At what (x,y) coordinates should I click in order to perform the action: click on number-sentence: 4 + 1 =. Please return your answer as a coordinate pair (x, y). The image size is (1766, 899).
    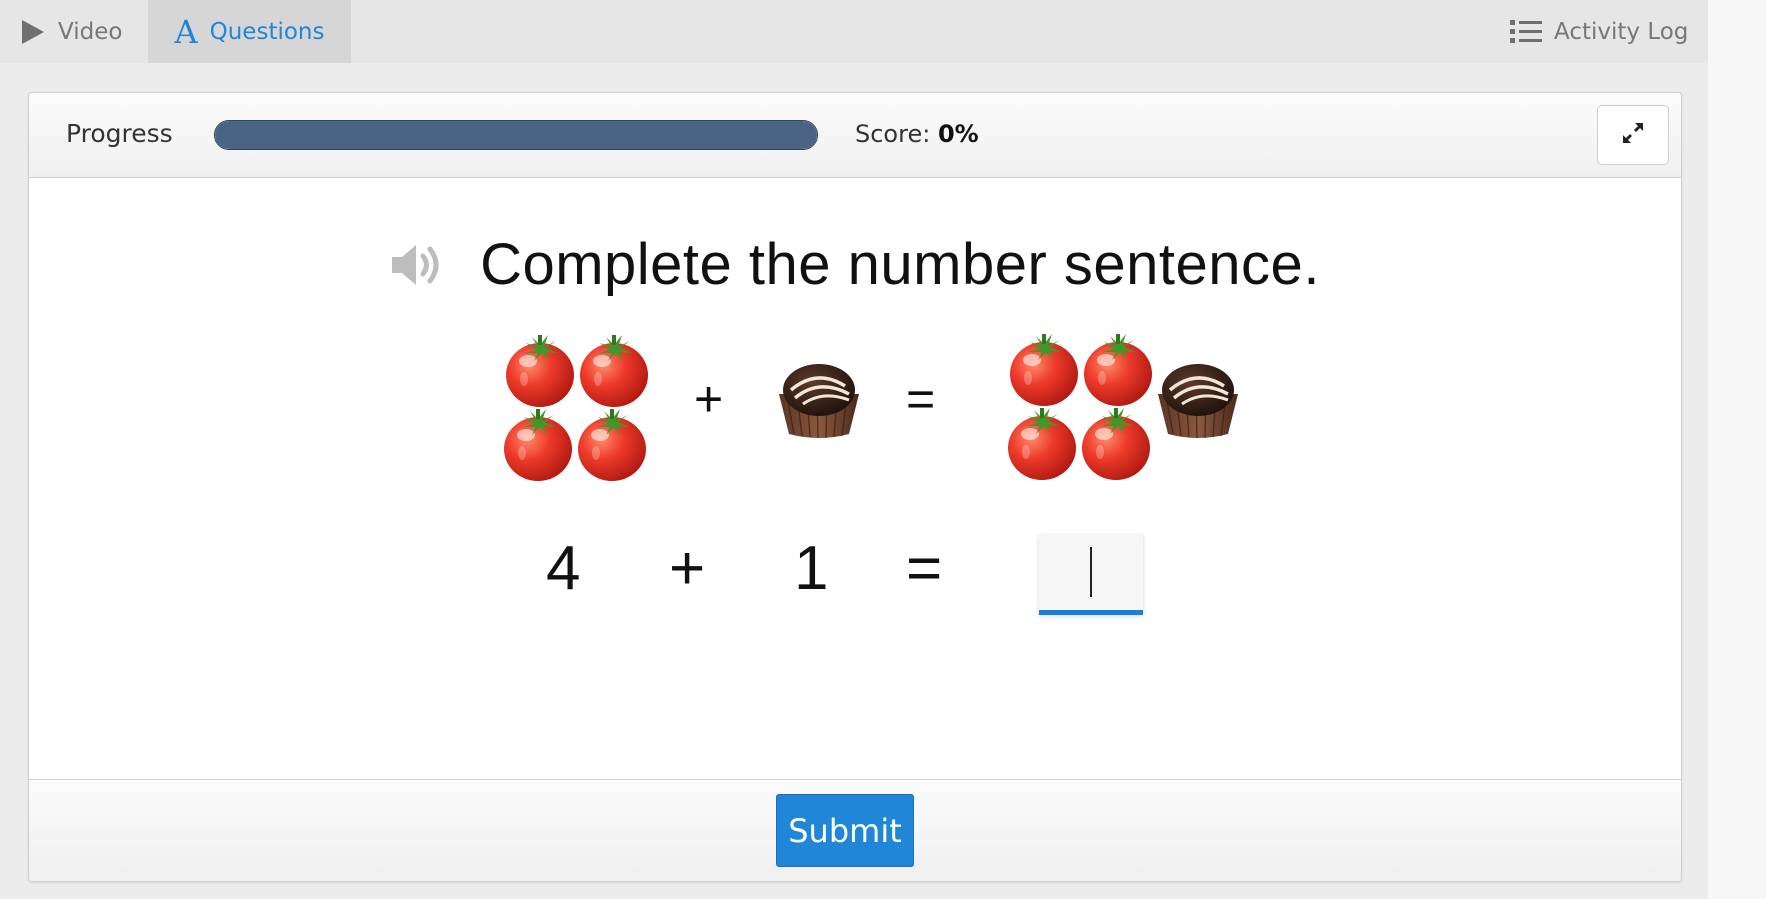
    Looking at the image, I should click on (855, 583).